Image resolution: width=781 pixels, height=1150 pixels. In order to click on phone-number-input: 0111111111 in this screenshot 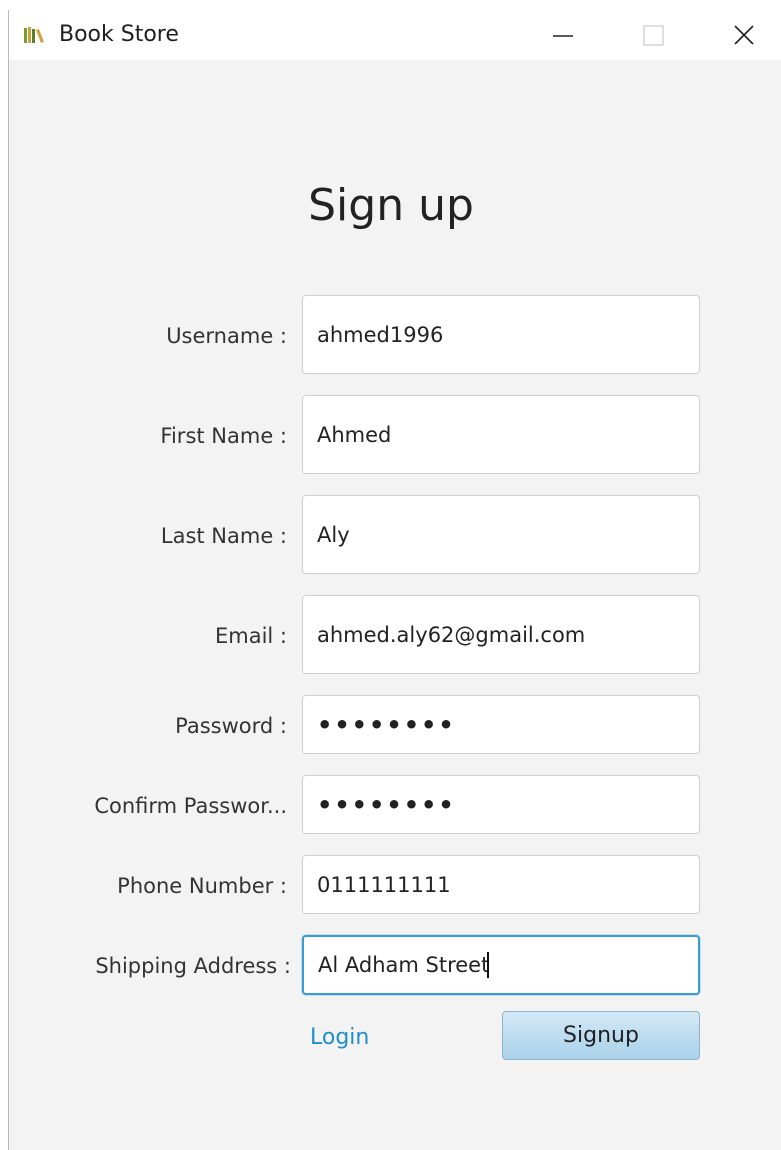, I will do `click(501, 884)`.